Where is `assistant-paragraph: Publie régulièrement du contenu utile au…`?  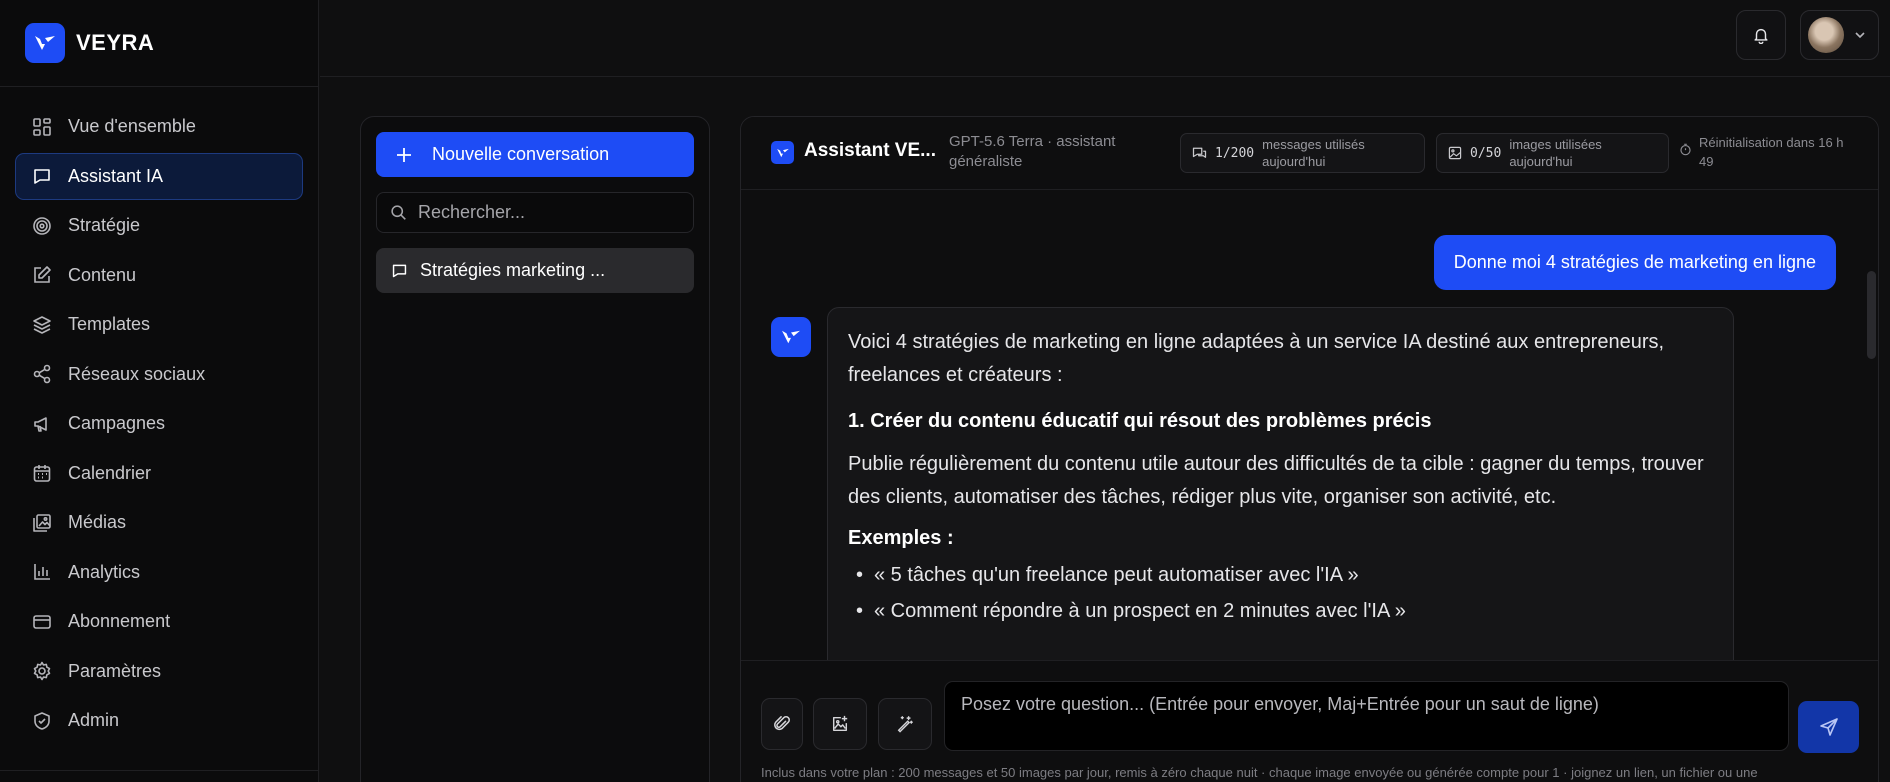
assistant-paragraph: Publie régulièrement du contenu utile au… is located at coordinates (1276, 480).